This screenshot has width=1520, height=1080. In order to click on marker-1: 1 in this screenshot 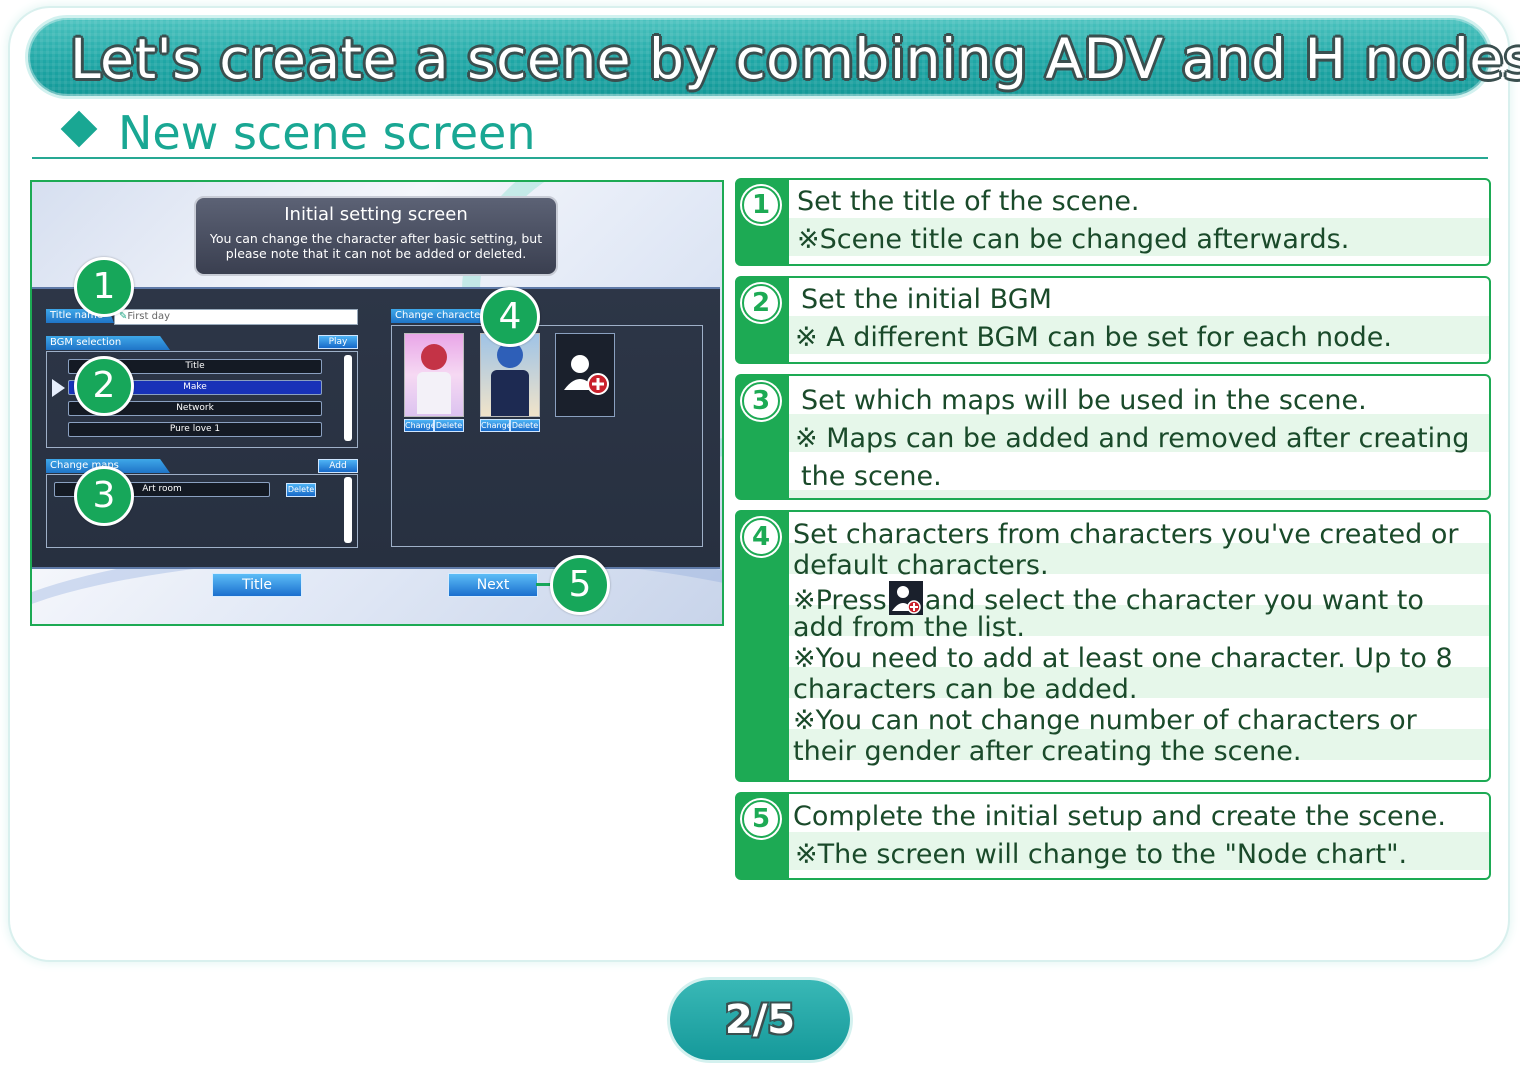, I will do `click(104, 287)`.